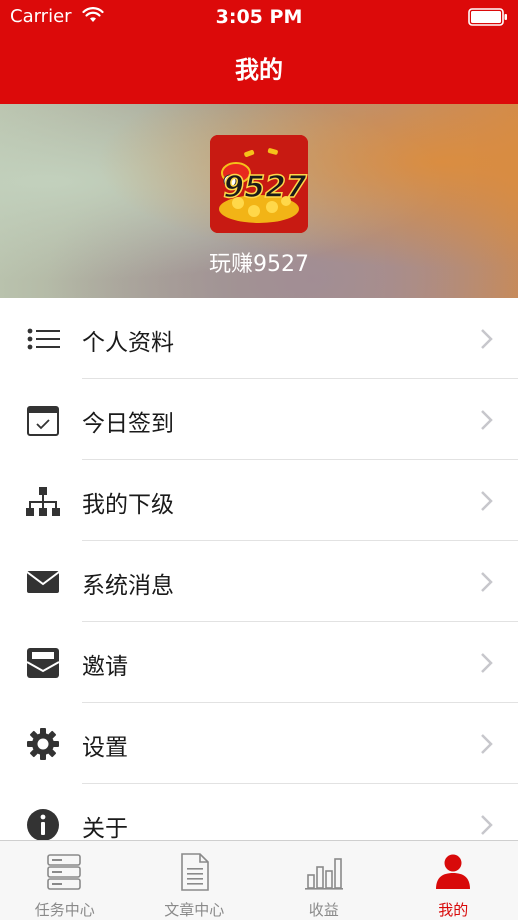  Describe the element at coordinates (43, 501) in the screenshot. I see `org-tree-icon` at that location.